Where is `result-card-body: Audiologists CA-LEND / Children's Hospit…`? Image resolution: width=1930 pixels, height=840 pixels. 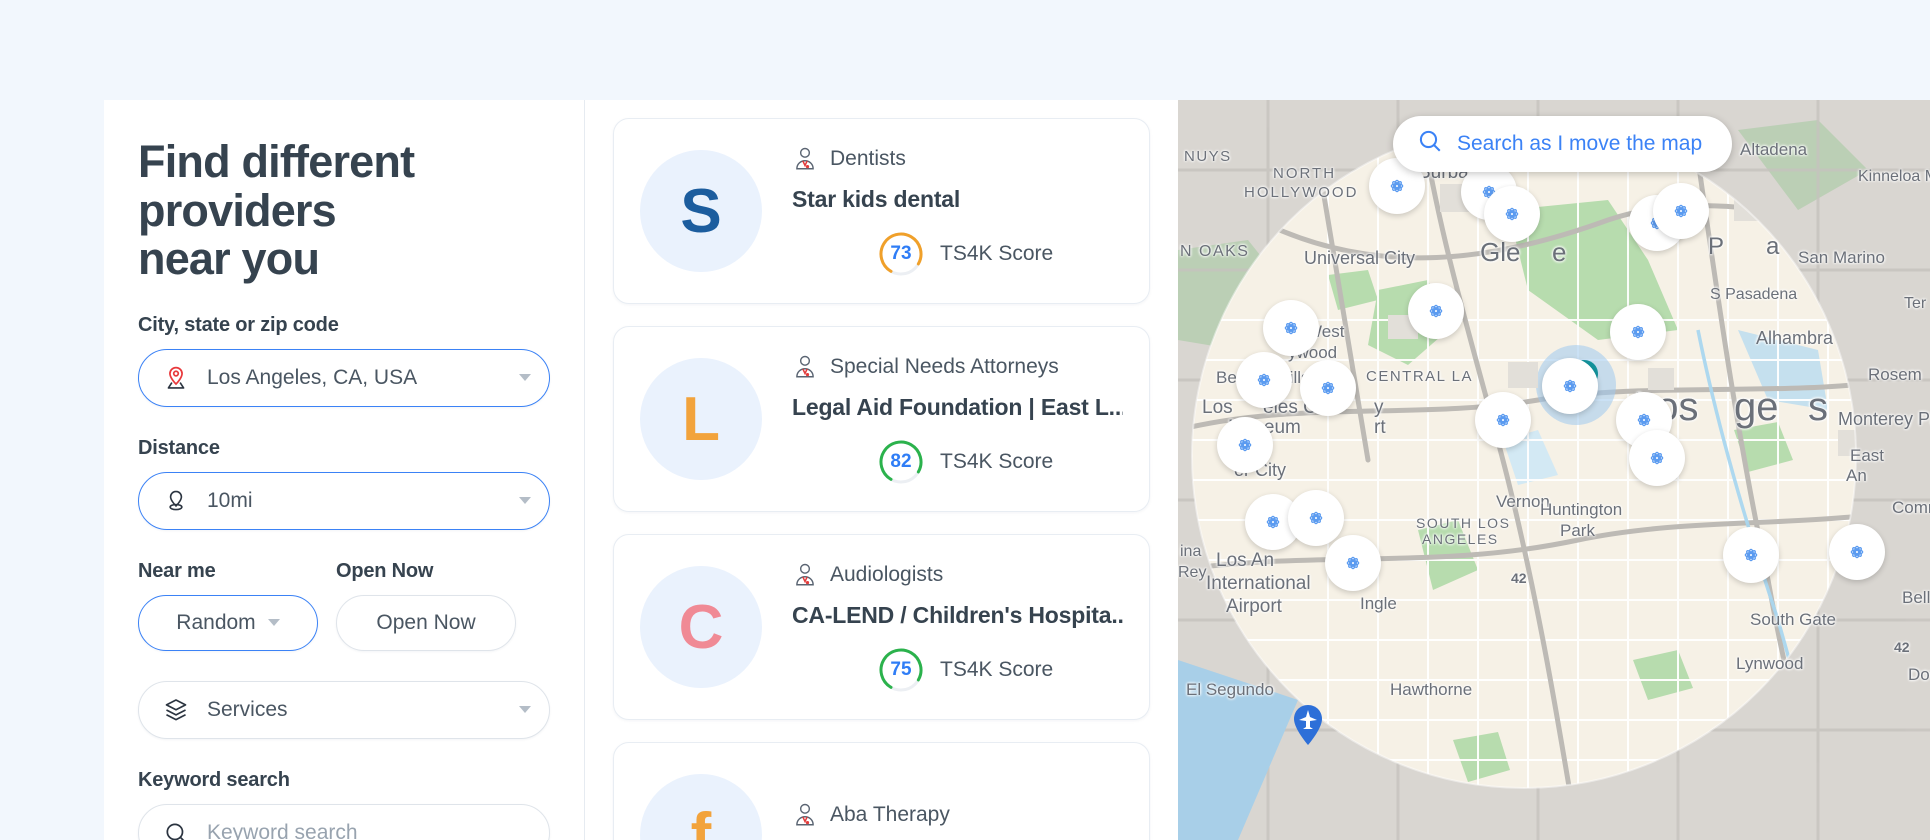
result-card-body: Audiologists CA-LEND / Children's Hospit… is located at coordinates (957, 627).